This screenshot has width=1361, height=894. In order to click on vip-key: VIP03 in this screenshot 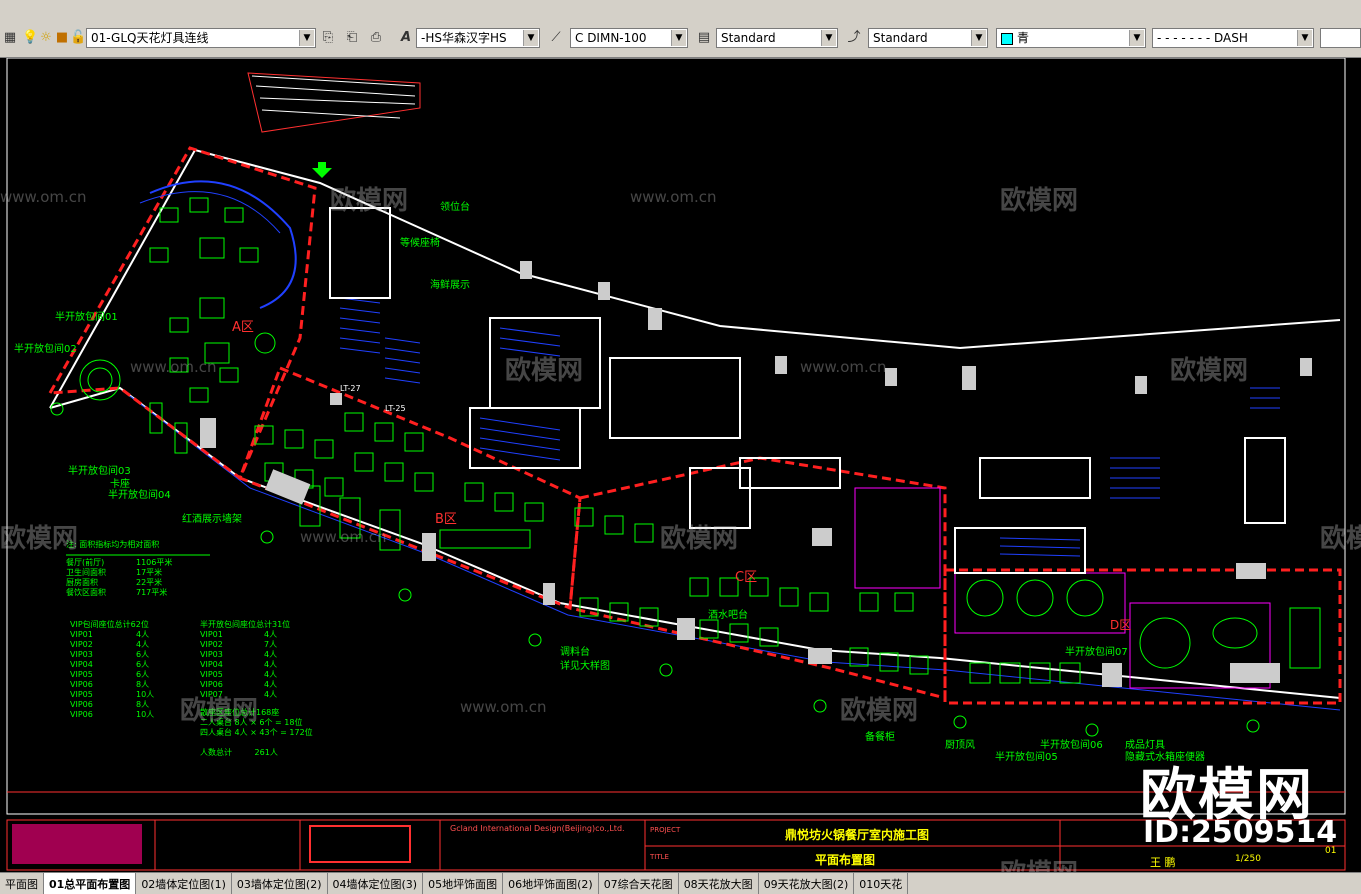, I will do `click(81, 654)`.